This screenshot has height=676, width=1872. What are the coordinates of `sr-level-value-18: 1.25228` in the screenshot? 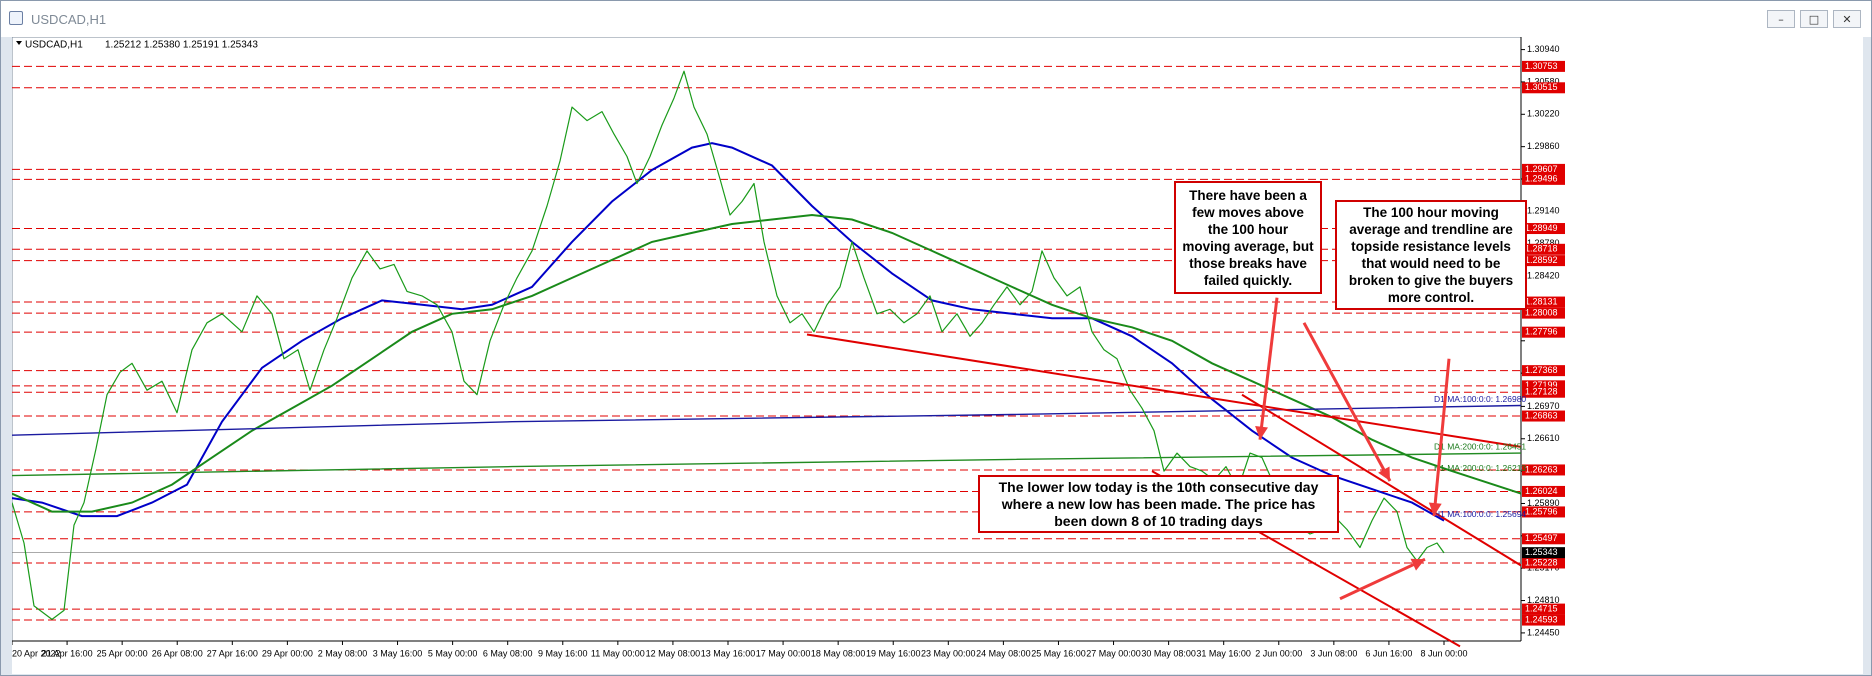 It's located at (1541, 562).